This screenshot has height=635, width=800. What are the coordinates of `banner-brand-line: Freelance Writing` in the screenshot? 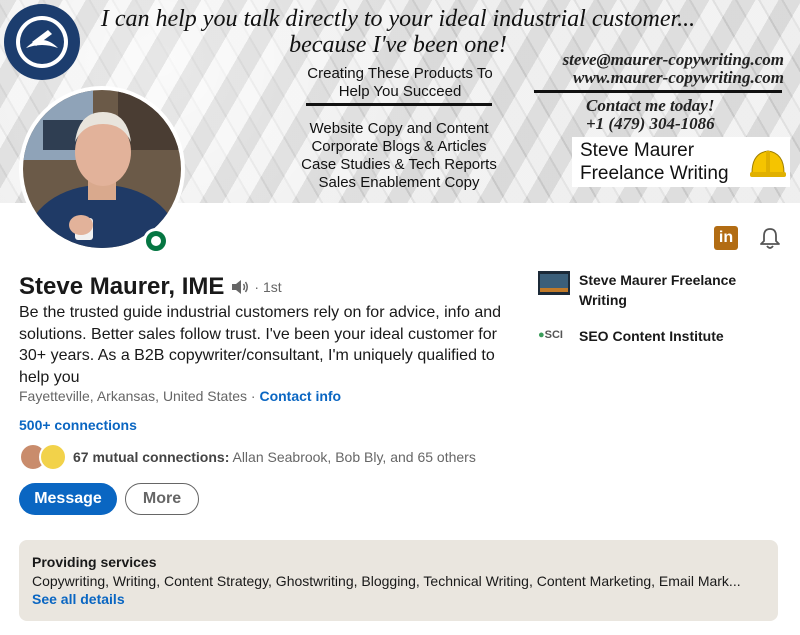 It's located at (654, 173).